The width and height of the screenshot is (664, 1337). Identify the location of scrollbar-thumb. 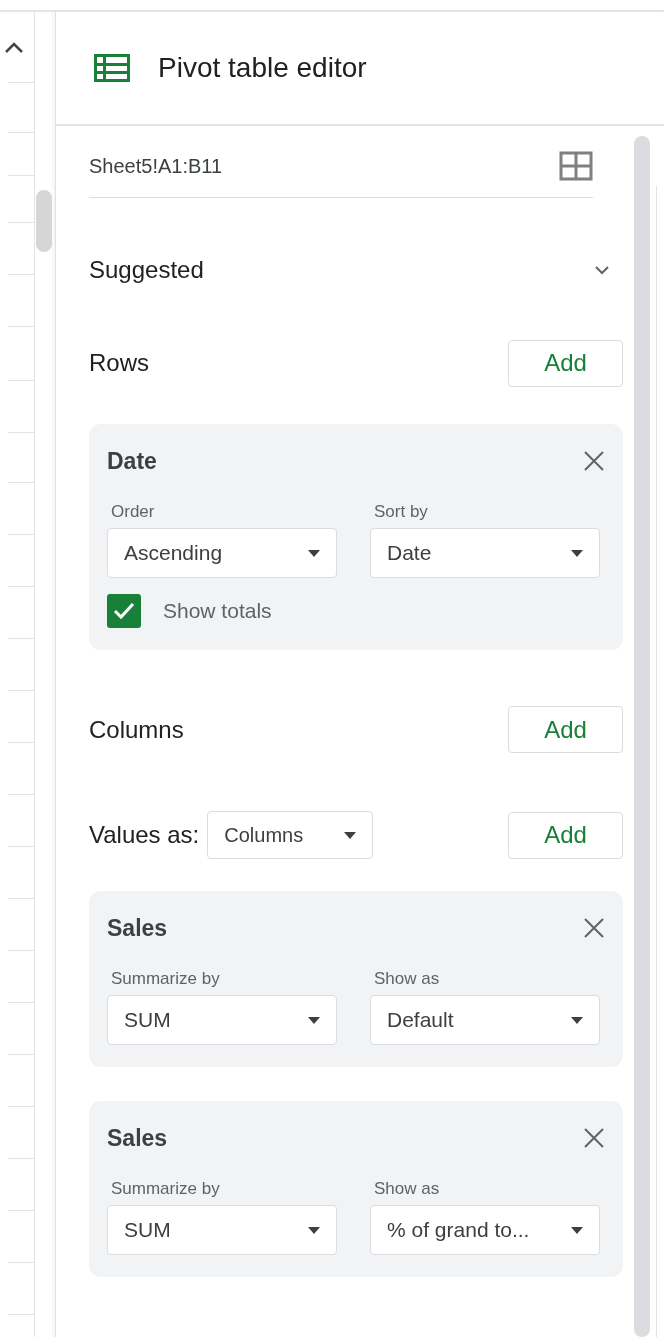
(44, 221).